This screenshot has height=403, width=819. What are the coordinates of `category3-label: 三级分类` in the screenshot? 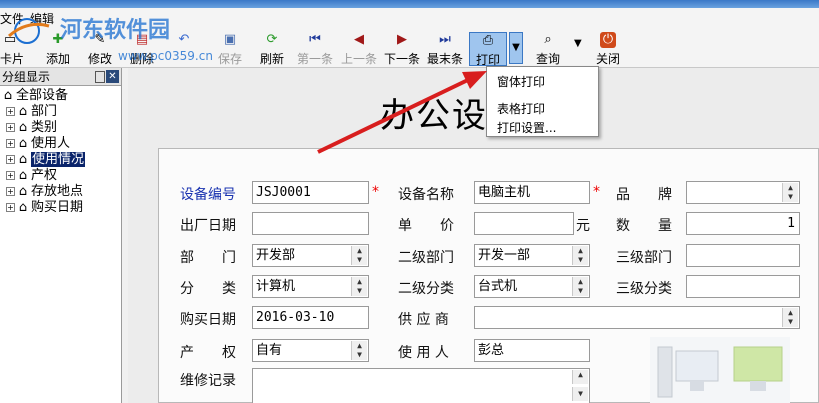 It's located at (644, 289).